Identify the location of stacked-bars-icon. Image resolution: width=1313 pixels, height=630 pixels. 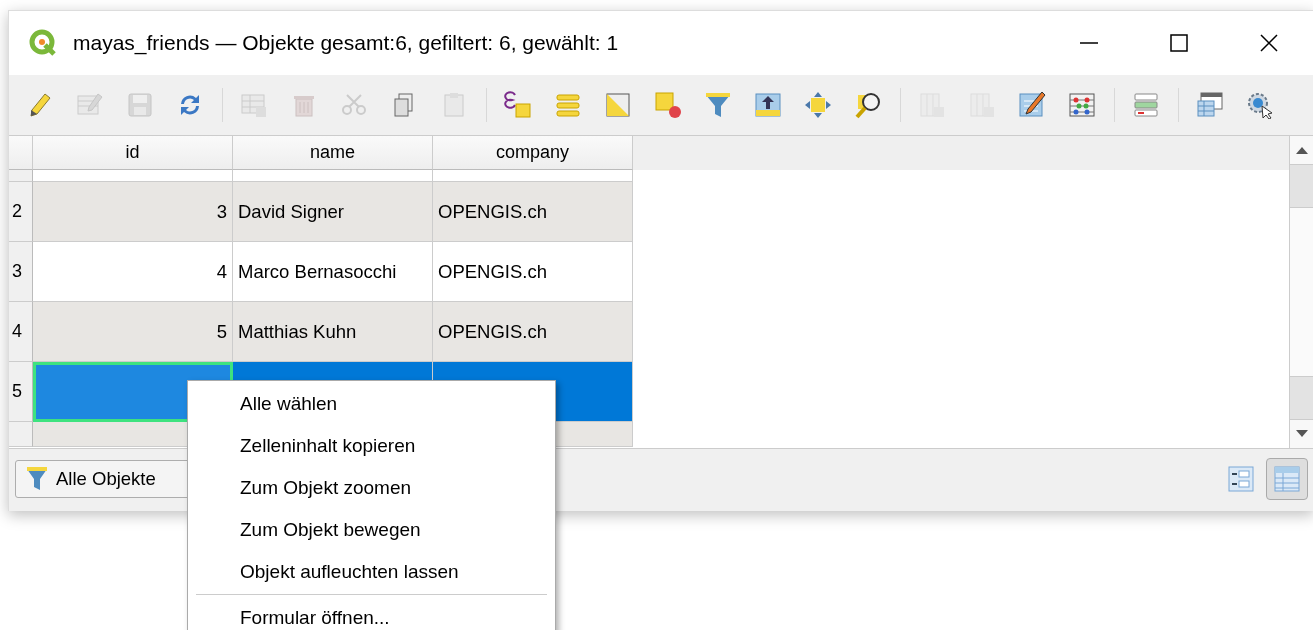
(568, 105).